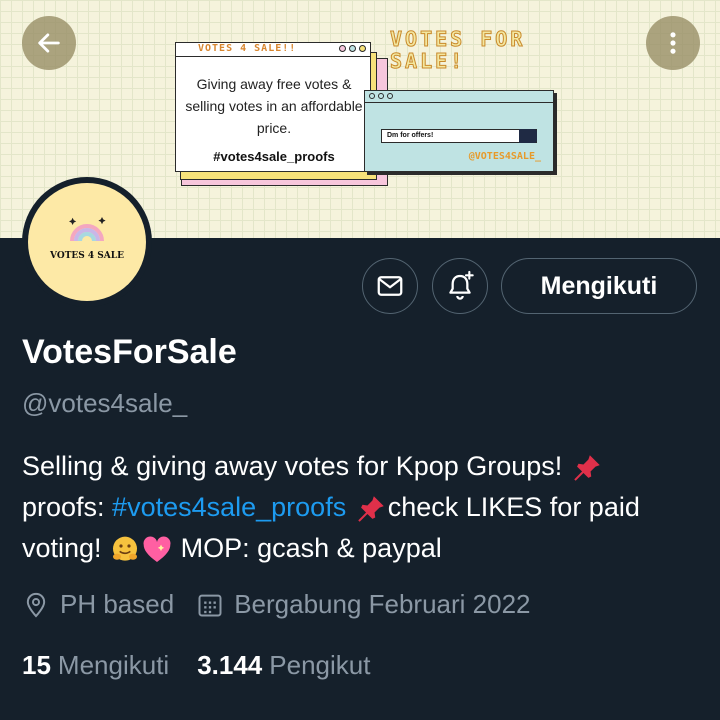 This screenshot has height=720, width=720. Describe the element at coordinates (105, 403) in the screenshot. I see `profile-handle: @votes4sale_` at that location.